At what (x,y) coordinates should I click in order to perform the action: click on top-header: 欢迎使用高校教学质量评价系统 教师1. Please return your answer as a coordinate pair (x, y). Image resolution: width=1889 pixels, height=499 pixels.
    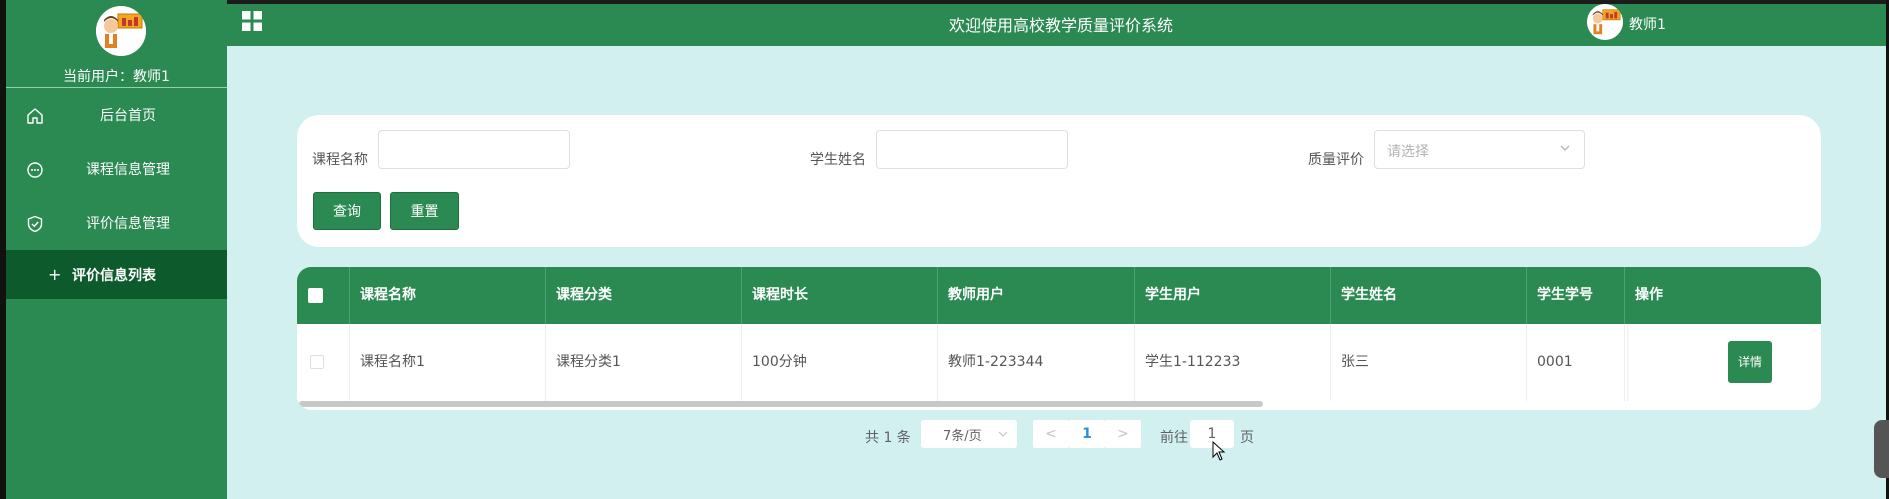
    Looking at the image, I should click on (1056, 25).